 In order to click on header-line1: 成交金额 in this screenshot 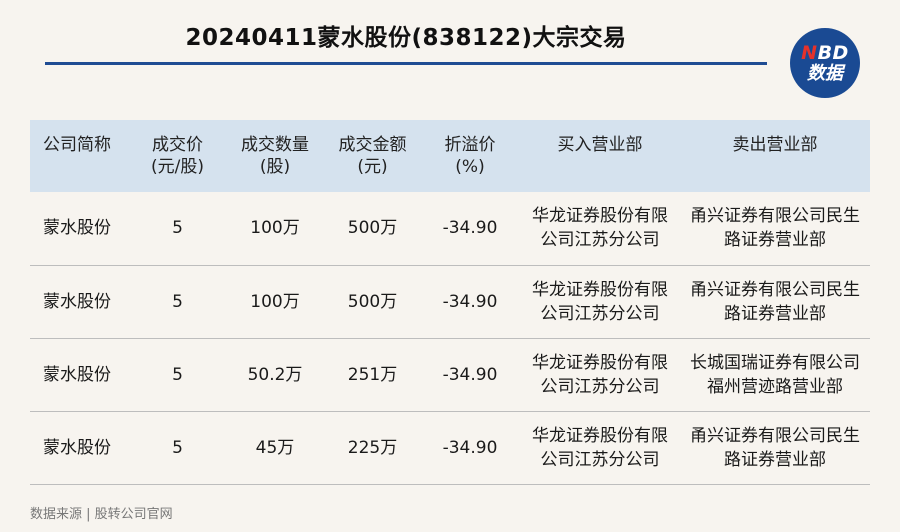, I will do `click(372, 145)`.